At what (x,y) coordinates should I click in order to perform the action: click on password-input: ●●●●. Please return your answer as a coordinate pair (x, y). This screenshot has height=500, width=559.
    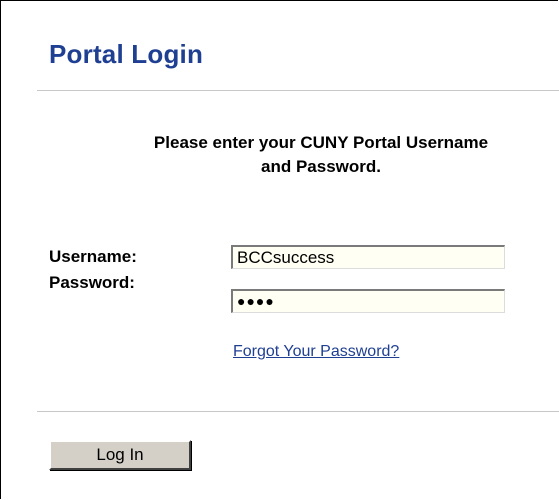
    Looking at the image, I should click on (368, 301).